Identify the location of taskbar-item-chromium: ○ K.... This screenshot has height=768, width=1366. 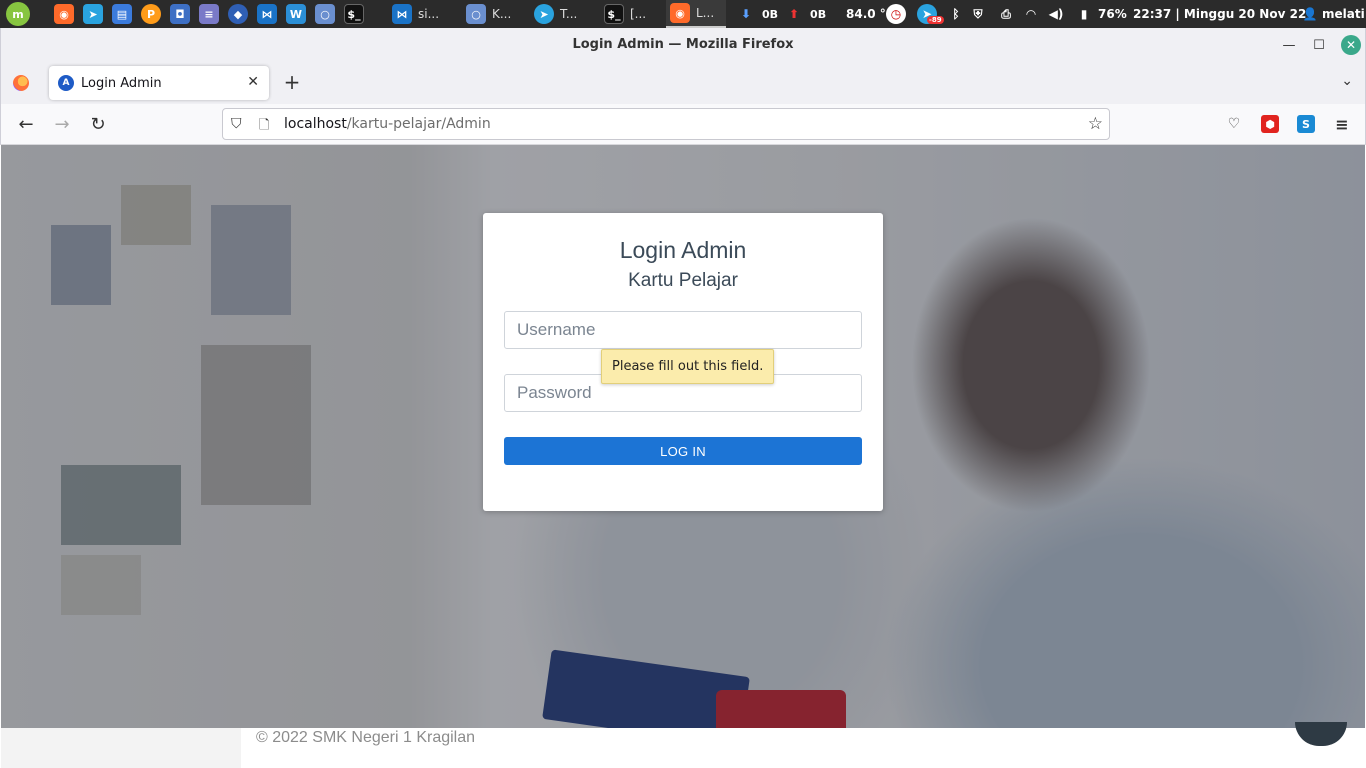
(495, 14).